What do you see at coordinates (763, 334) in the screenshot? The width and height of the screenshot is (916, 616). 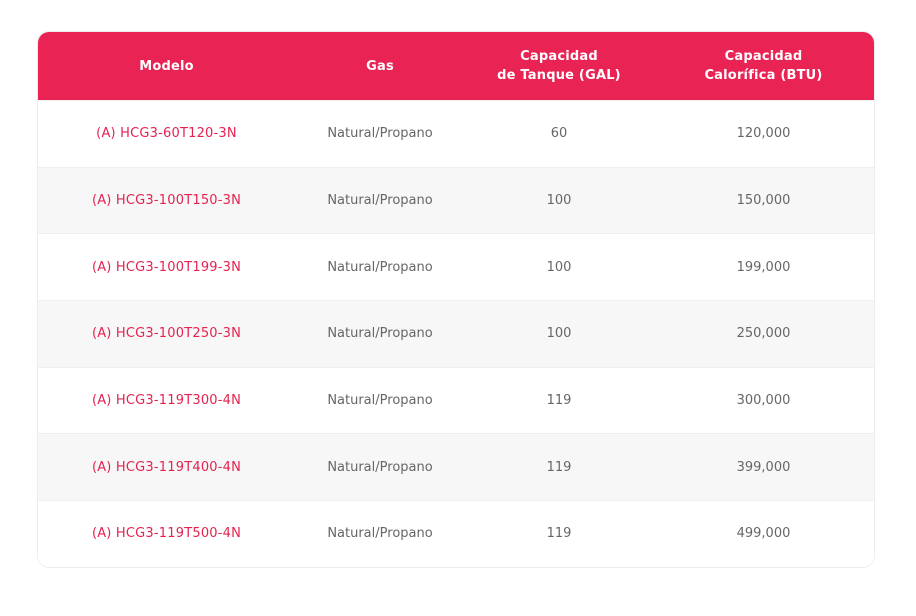 I see `cell-btu: 250,000` at bounding box center [763, 334].